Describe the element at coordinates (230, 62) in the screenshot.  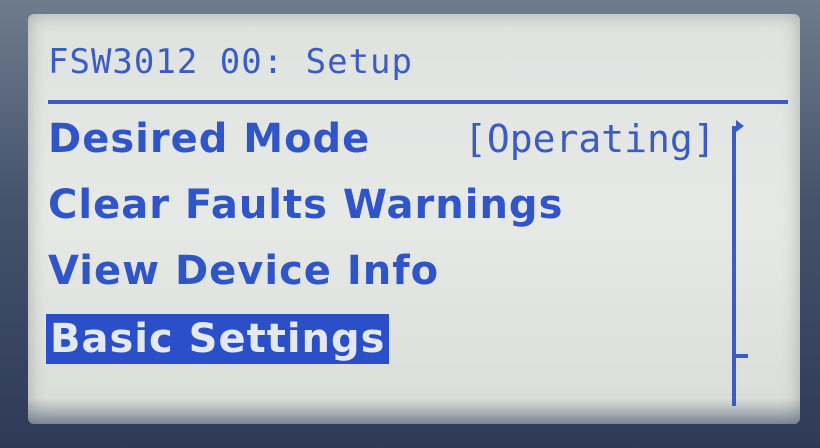
I see `screen-title: FSW3012 00: Setup` at that location.